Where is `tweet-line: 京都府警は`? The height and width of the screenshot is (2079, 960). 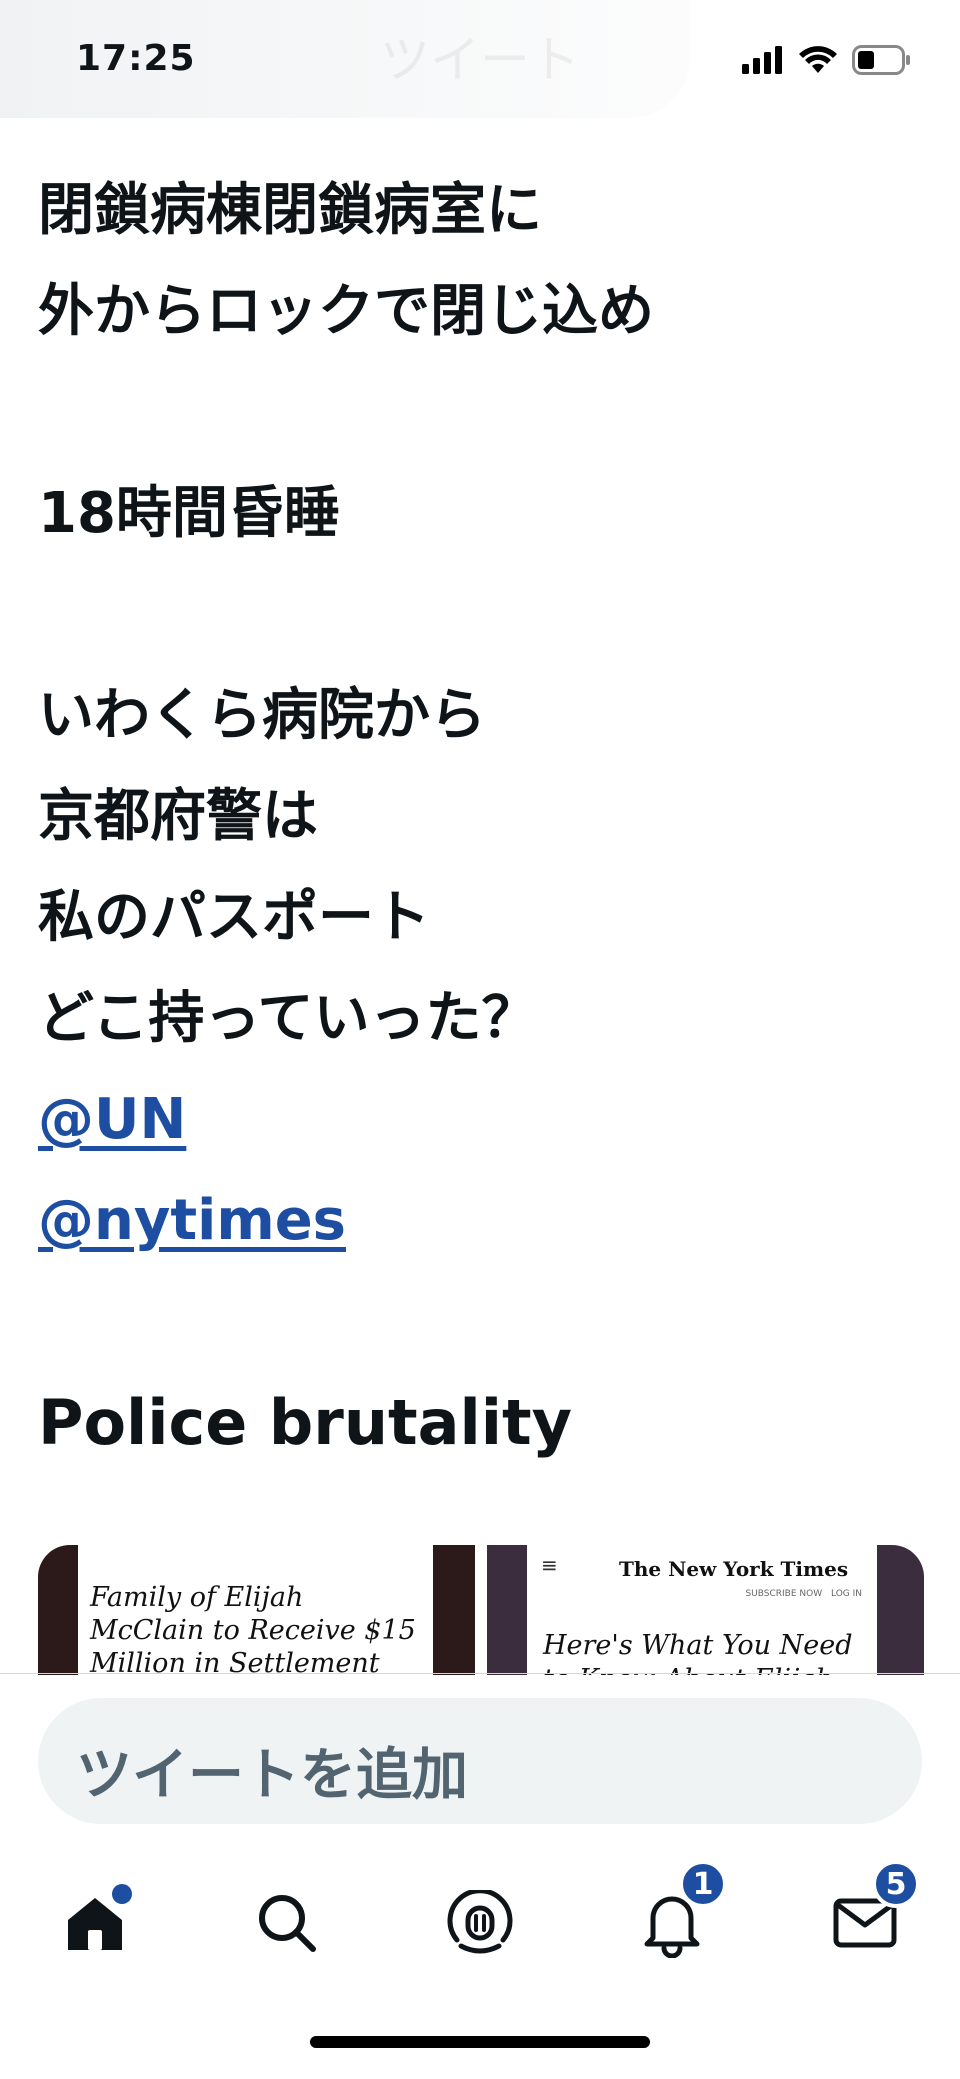
tweet-line: 京都府警は is located at coordinates (178, 816).